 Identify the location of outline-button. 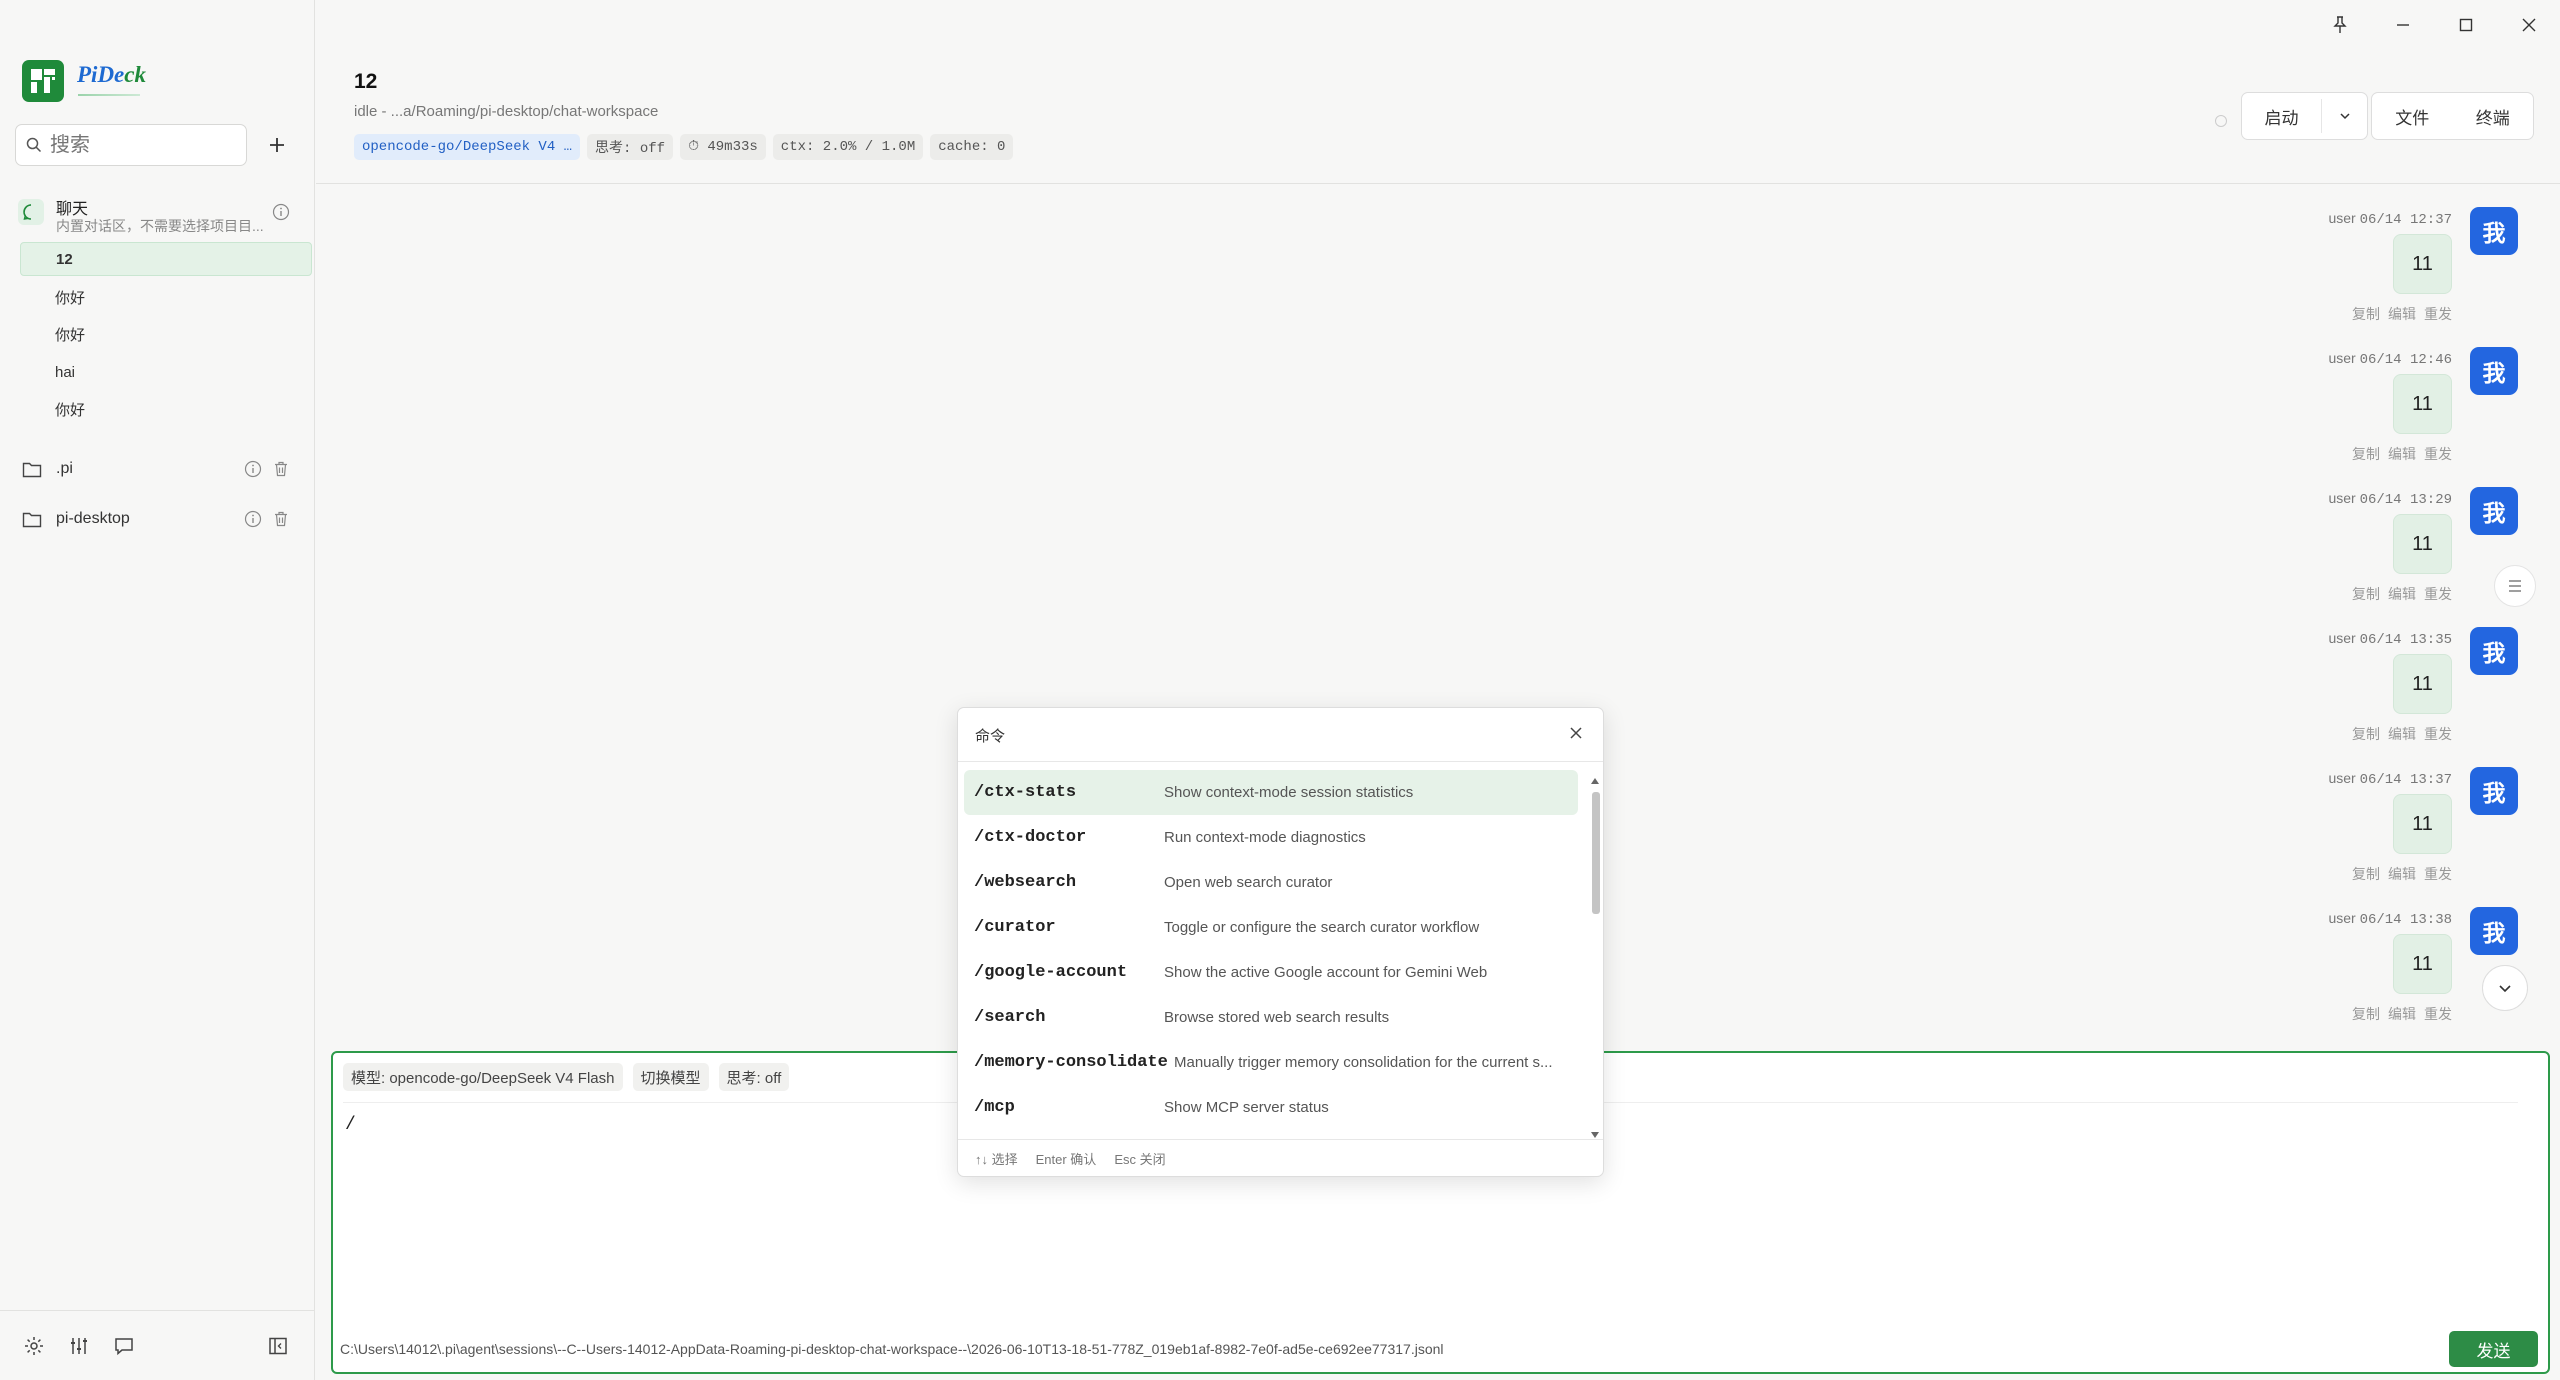
(2515, 586).